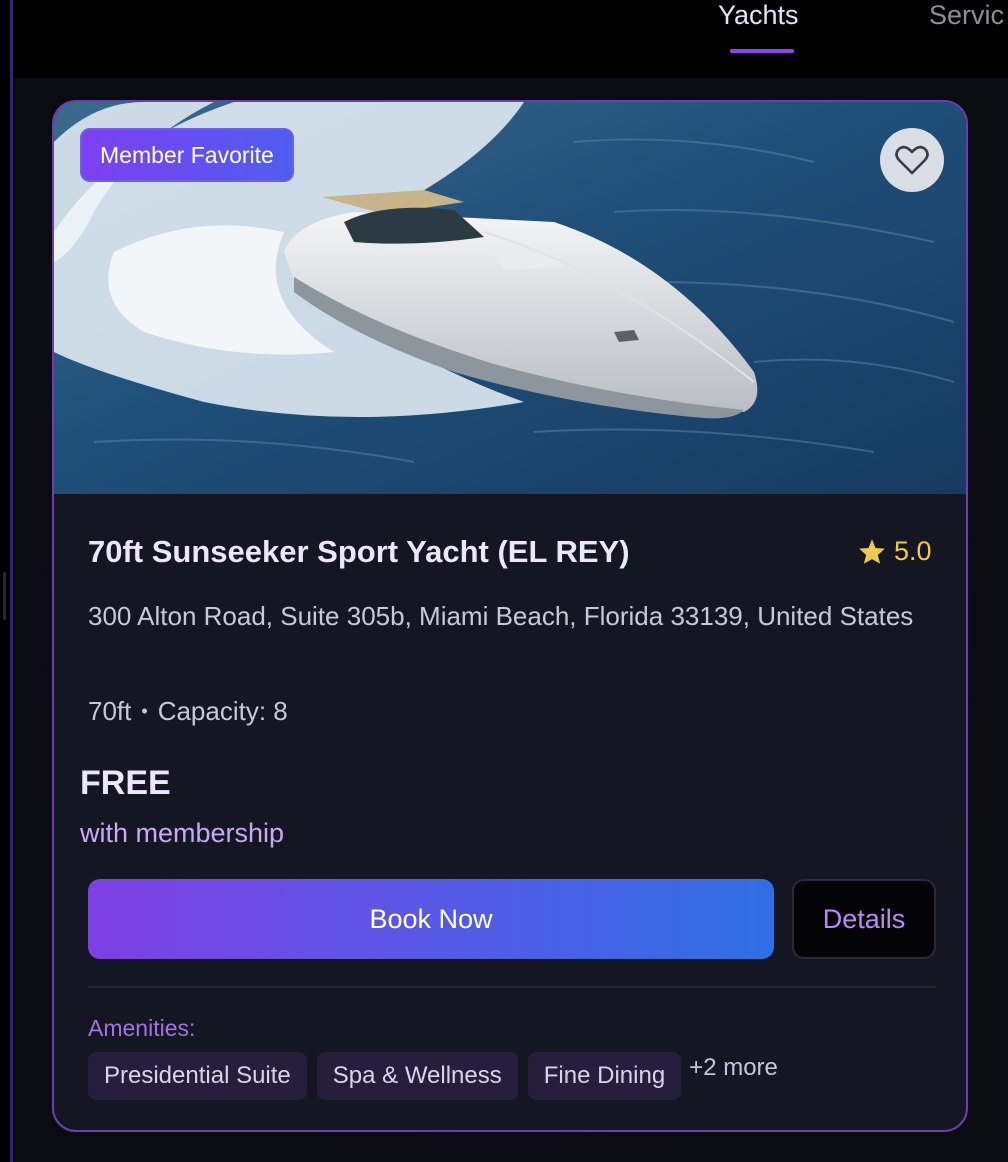 The width and height of the screenshot is (1008, 1162). I want to click on favorite-button, so click(912, 160).